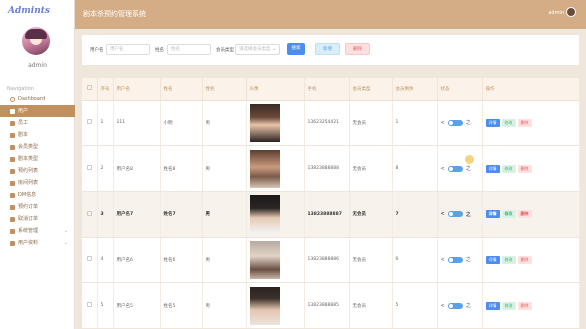  What do you see at coordinates (181, 168) in the screenshot?
I see `cell-name: 姓名8` at bounding box center [181, 168].